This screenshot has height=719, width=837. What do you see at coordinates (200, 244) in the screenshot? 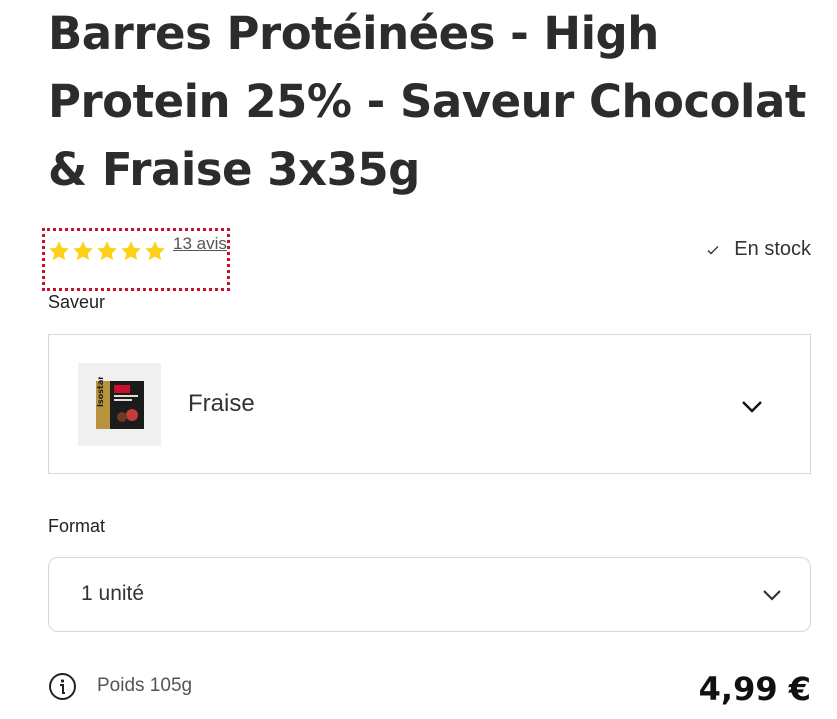
I see `reviews-link: 13 avis` at bounding box center [200, 244].